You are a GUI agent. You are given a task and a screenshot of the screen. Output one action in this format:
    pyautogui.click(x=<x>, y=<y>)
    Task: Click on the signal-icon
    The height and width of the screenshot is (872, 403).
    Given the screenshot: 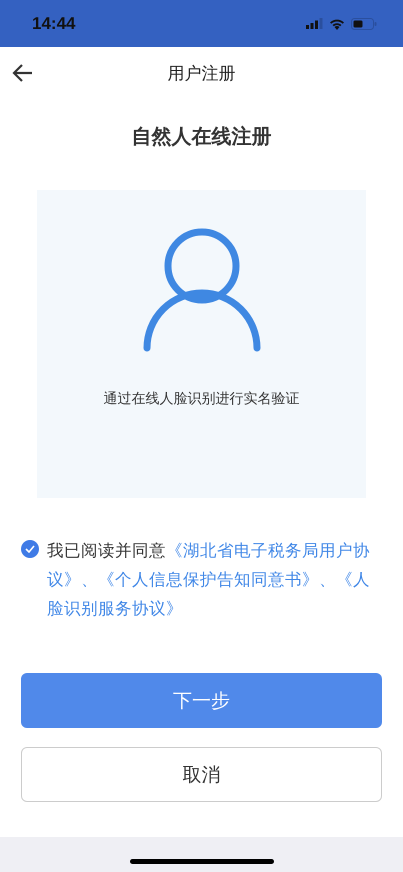 What is the action you would take?
    pyautogui.click(x=314, y=23)
    